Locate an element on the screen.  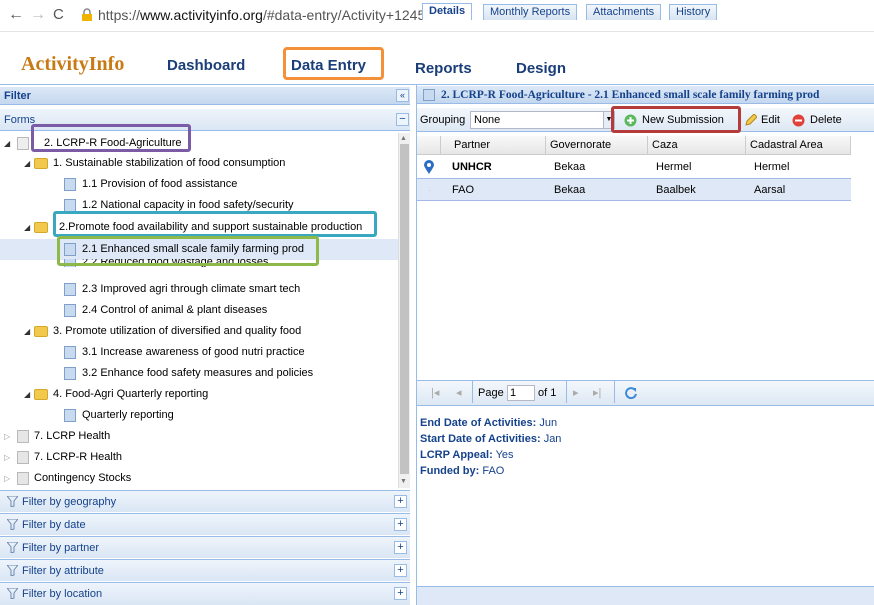
grouping-label: Grouping is located at coordinates (443, 120).